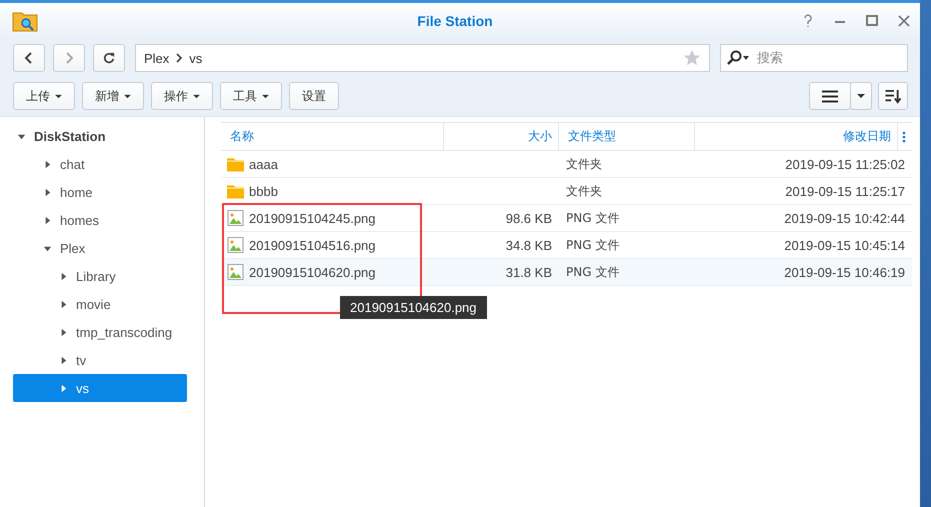 The width and height of the screenshot is (931, 507). Describe the element at coordinates (157, 58) in the screenshot. I see `path-crumb: Plex` at that location.